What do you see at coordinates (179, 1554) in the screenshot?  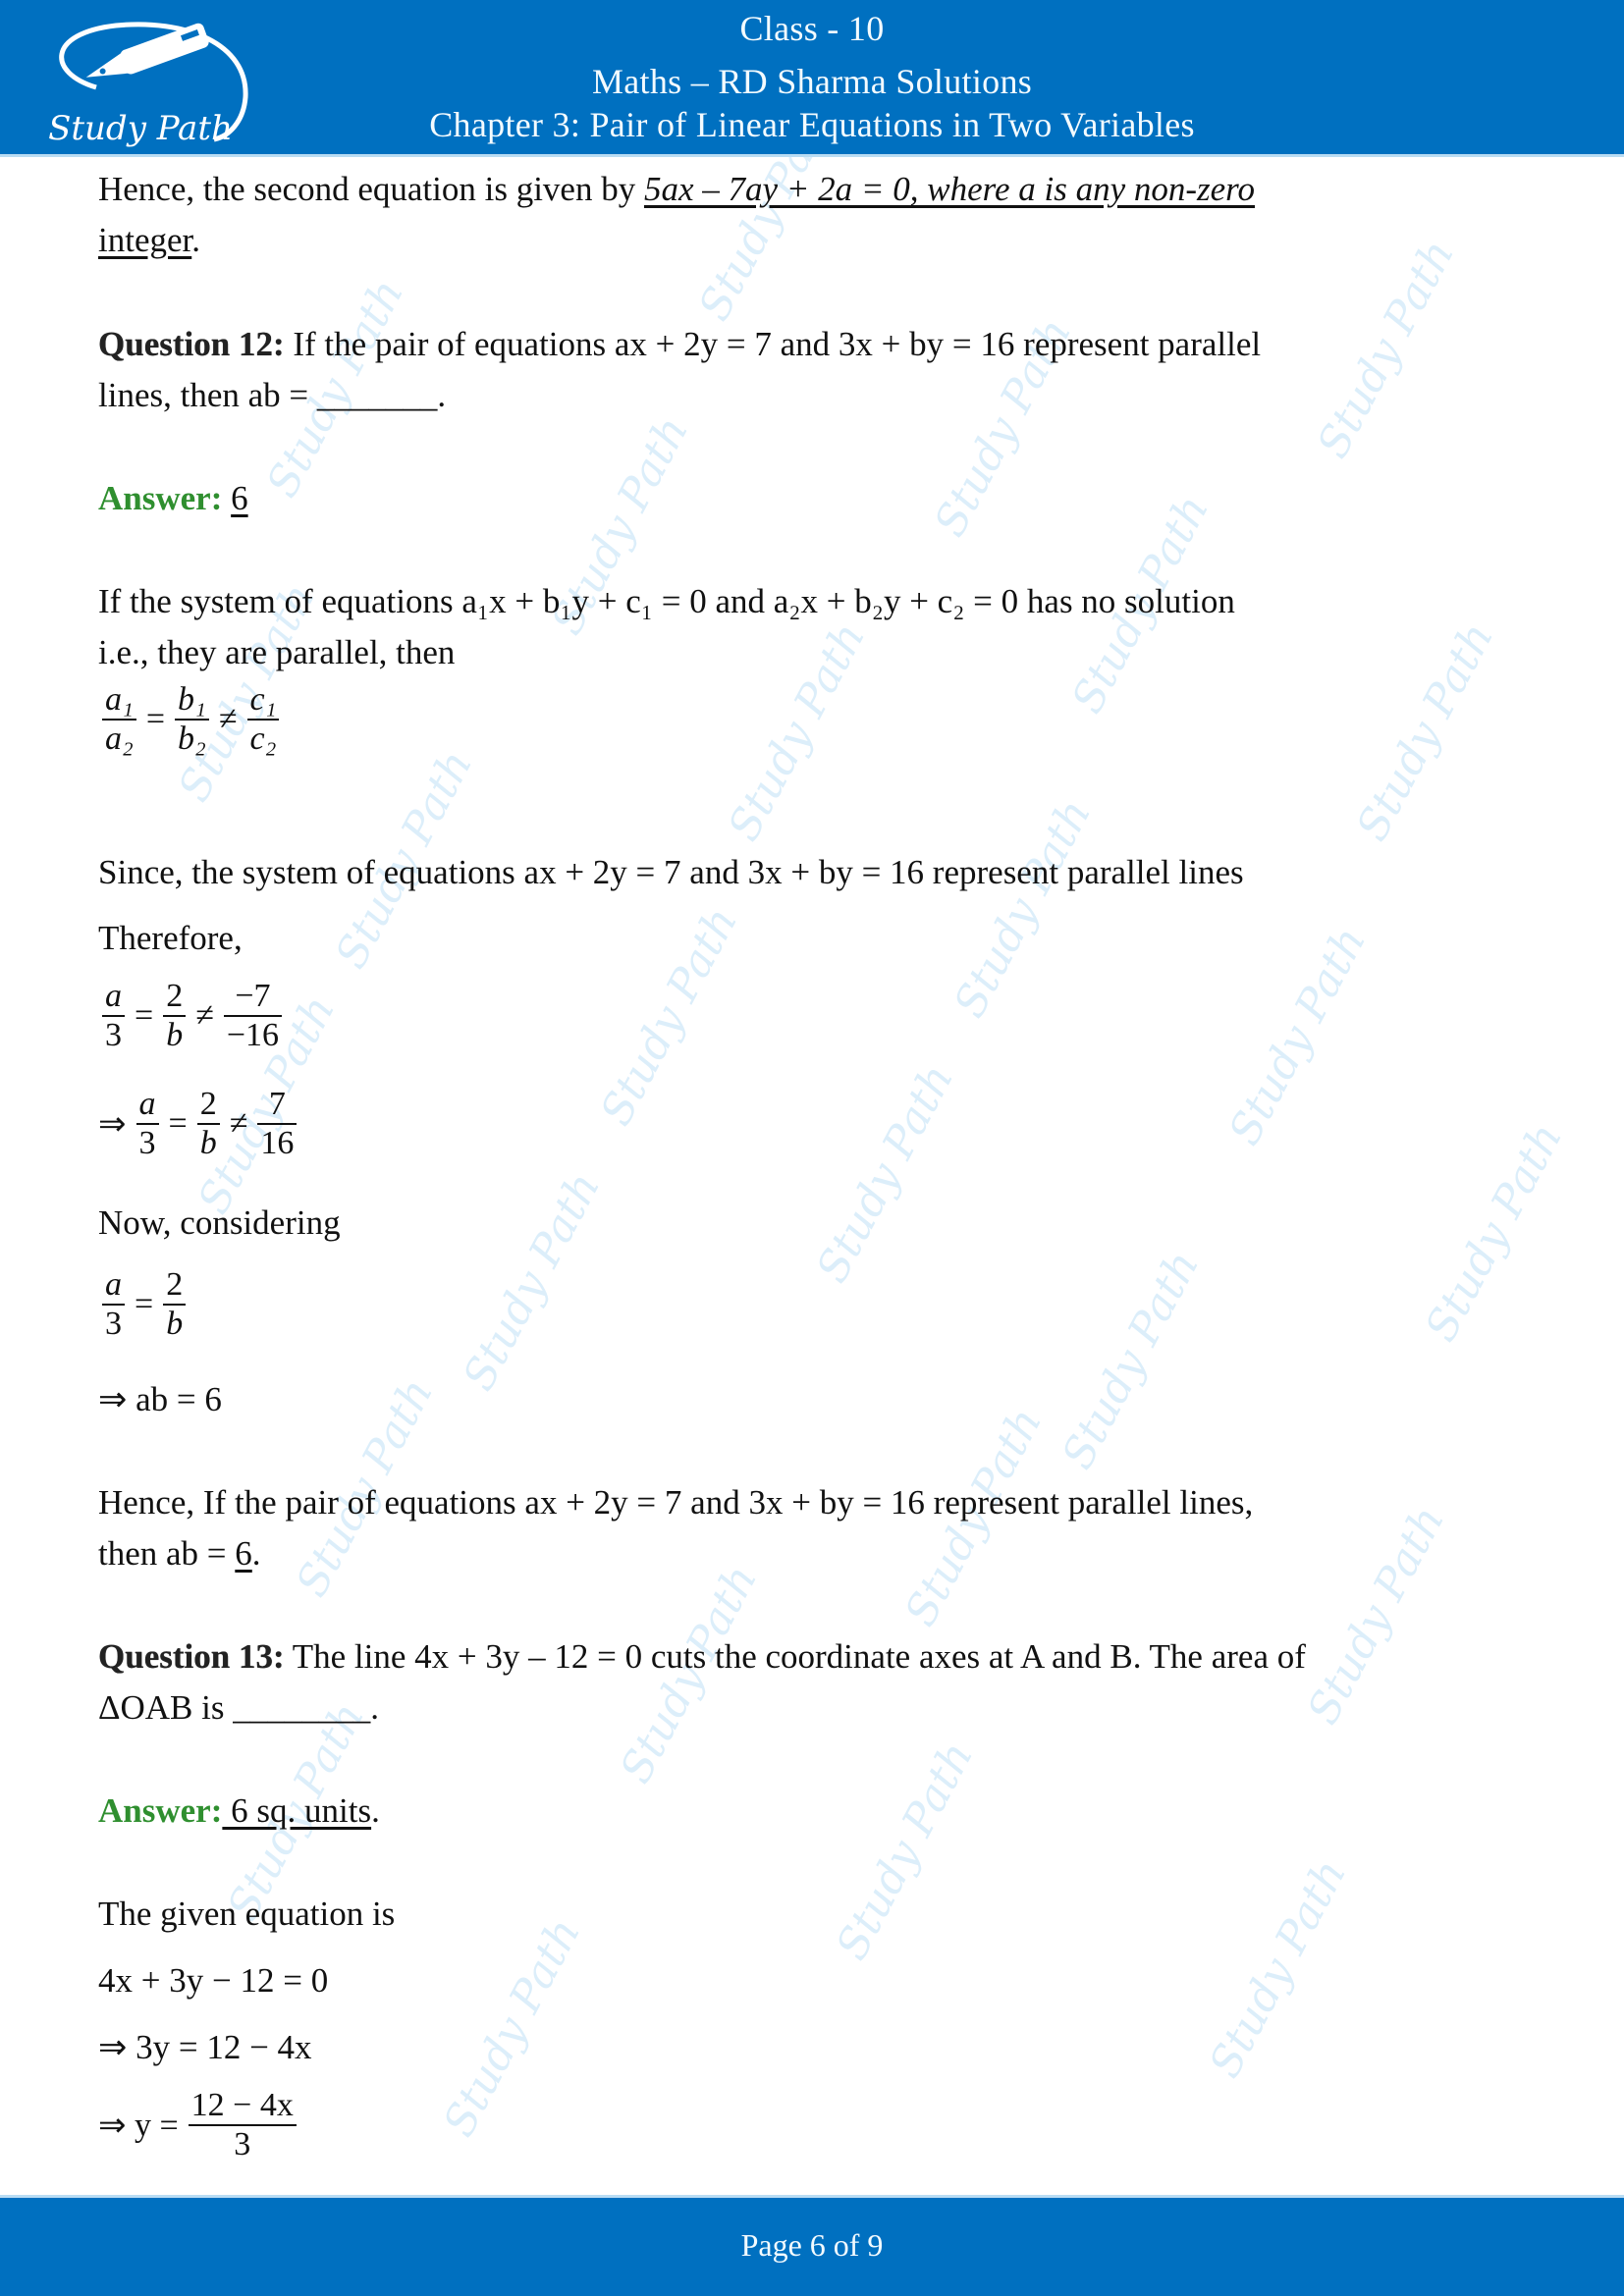 I see `conclusion-line-2: then ab = 6.` at bounding box center [179, 1554].